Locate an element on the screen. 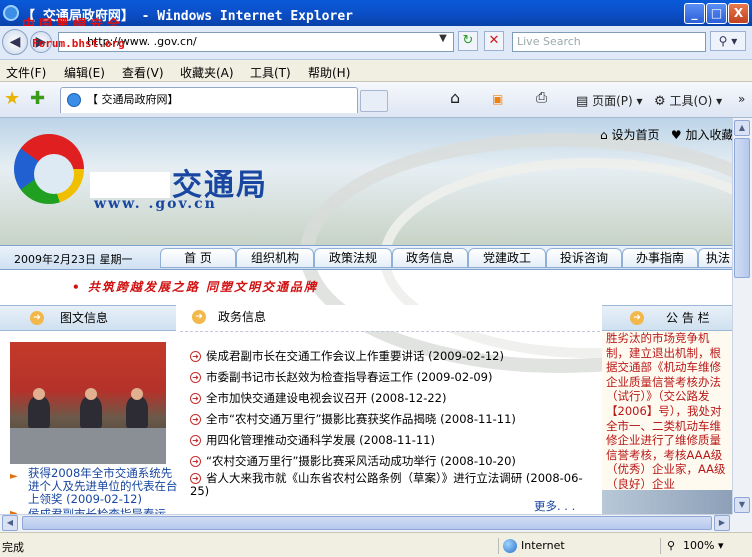  menu-edit: 编辑(E) is located at coordinates (84, 72).